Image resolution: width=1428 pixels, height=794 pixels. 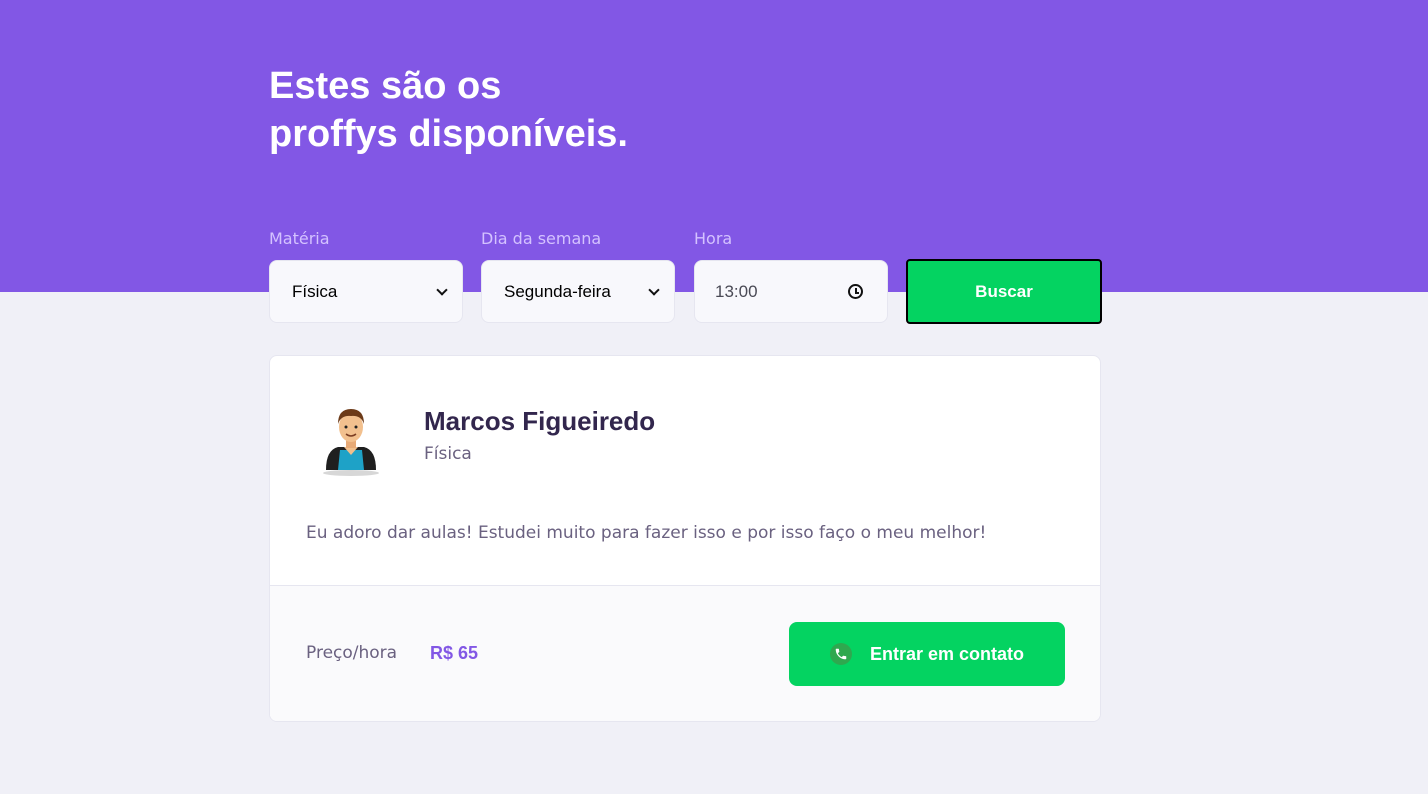 What do you see at coordinates (855, 291) in the screenshot?
I see `clock-icon` at bounding box center [855, 291].